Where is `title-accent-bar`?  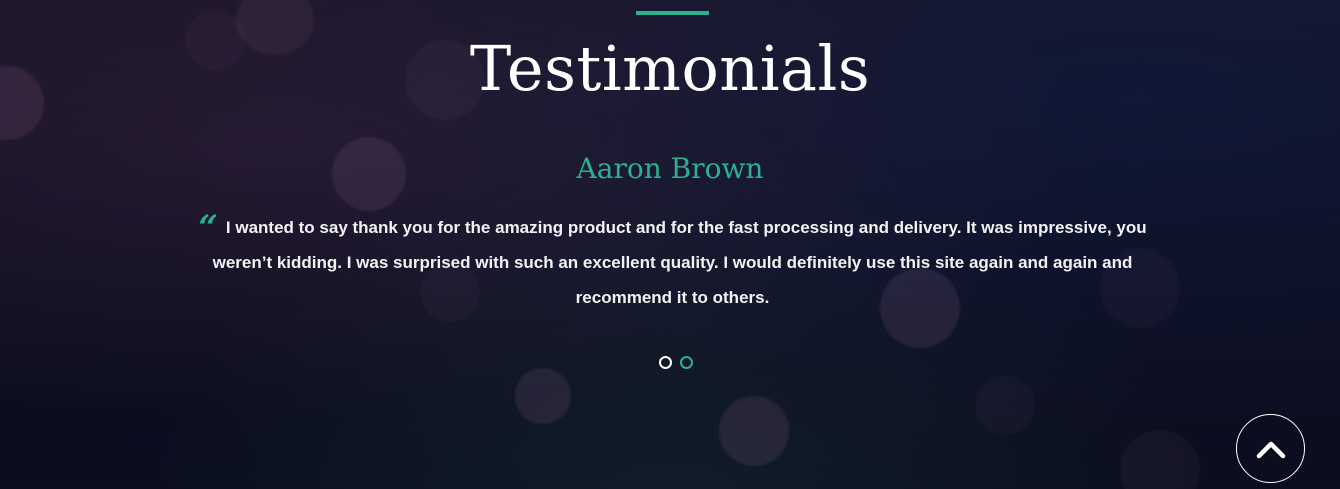
title-accent-bar is located at coordinates (672, 13).